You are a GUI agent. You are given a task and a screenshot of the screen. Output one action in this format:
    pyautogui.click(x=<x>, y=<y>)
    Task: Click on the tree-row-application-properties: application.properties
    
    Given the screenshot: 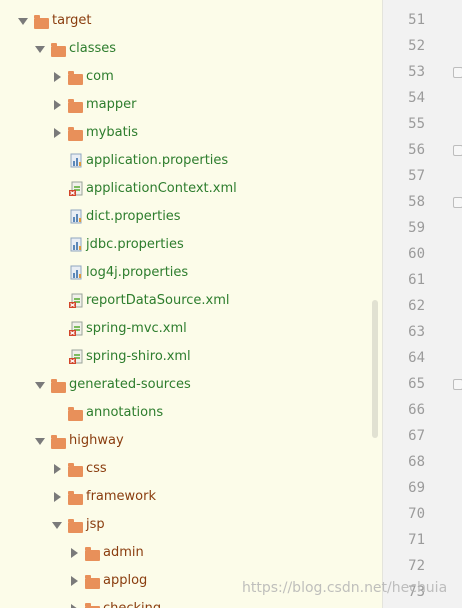 What is the action you would take?
    pyautogui.click(x=191, y=161)
    